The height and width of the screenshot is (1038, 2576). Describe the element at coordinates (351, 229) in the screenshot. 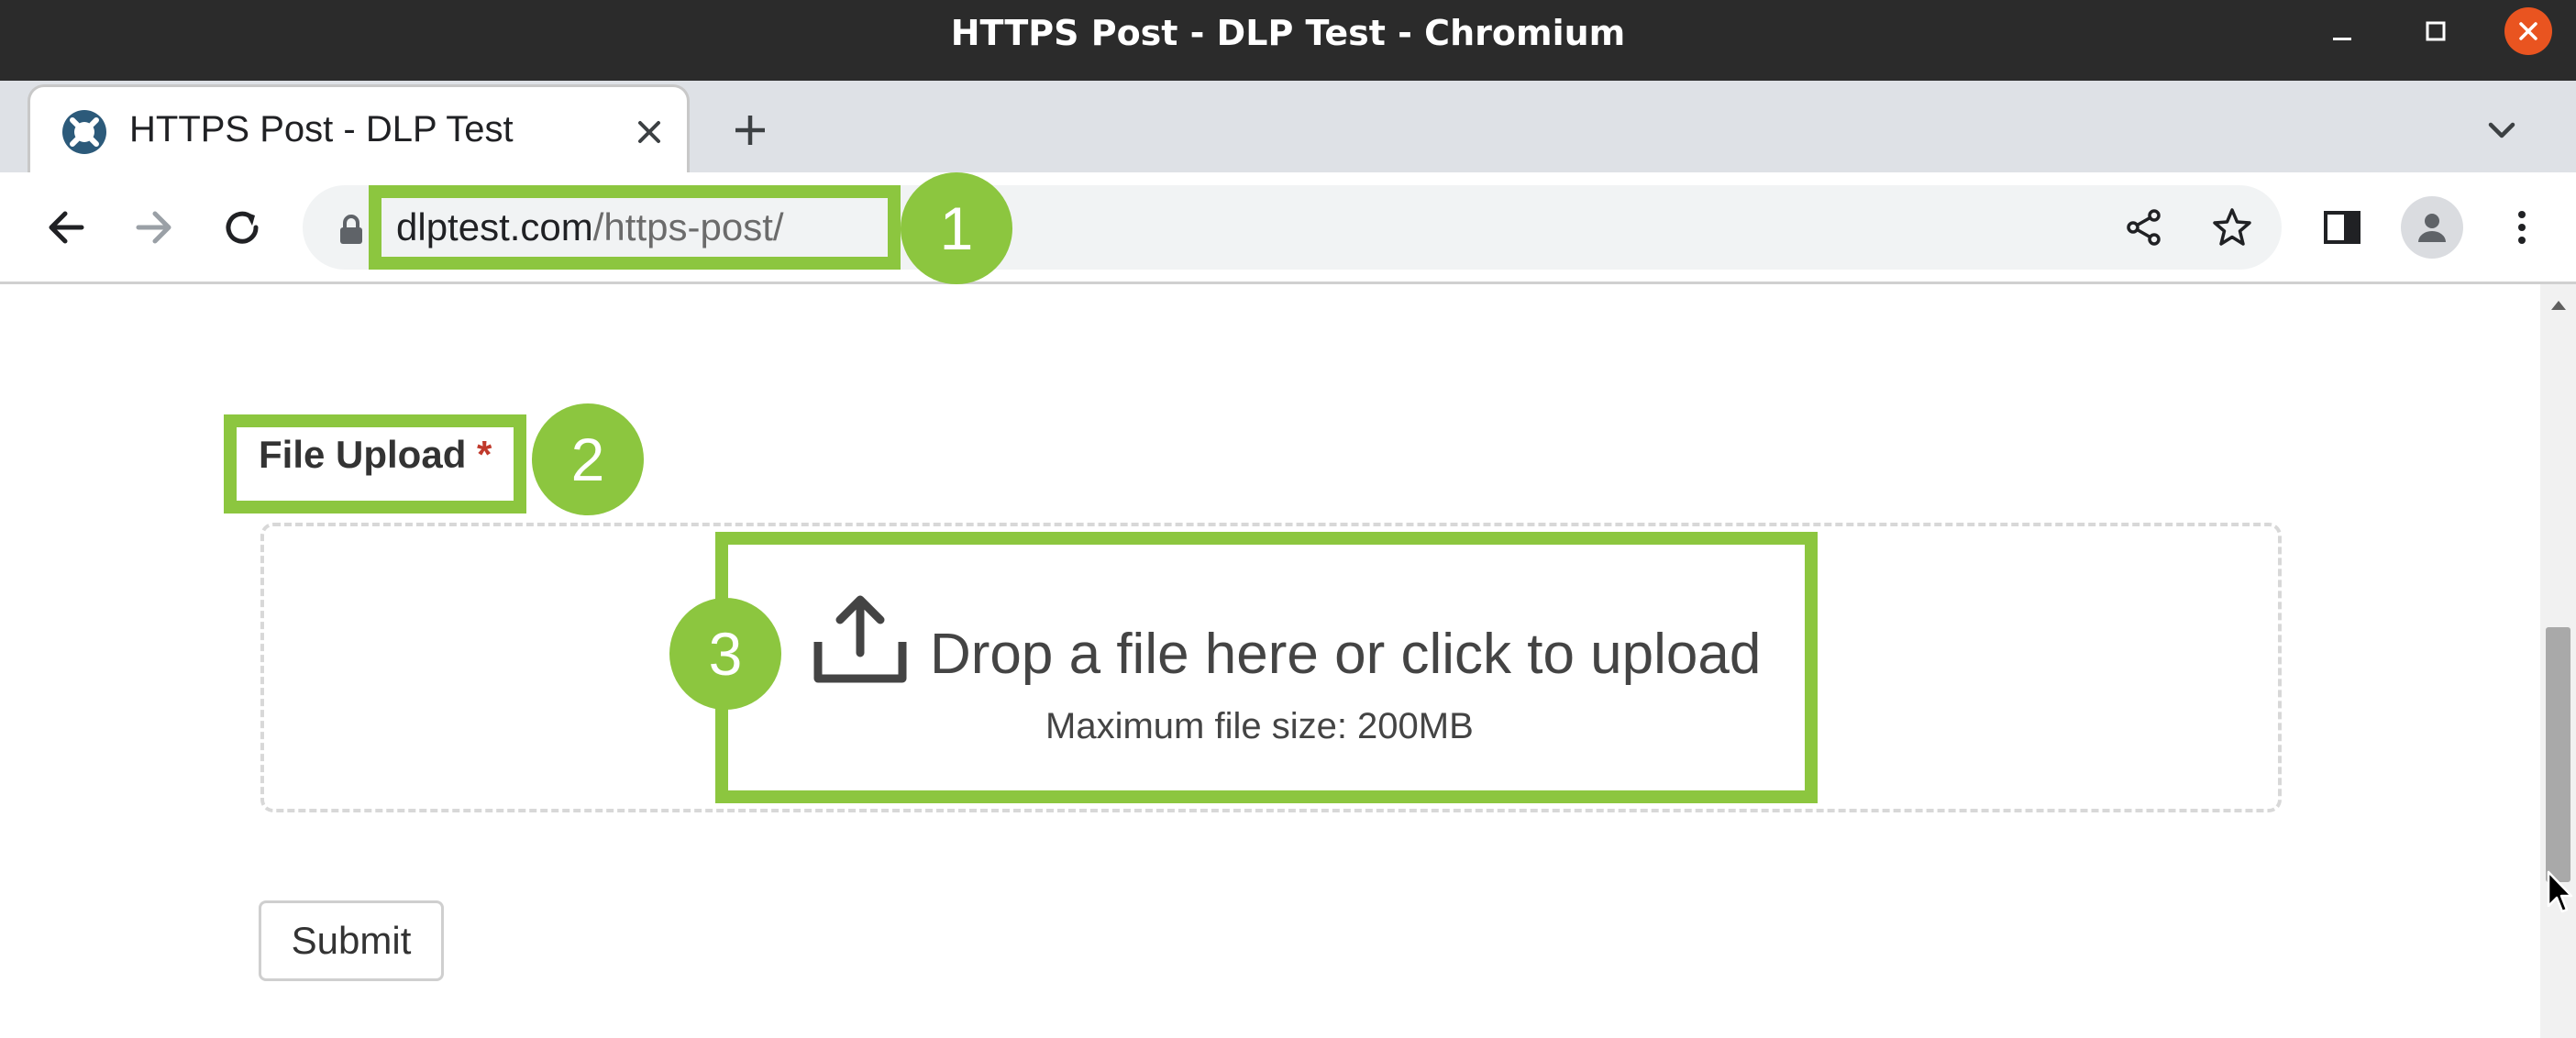

I see `lock-icon` at that location.